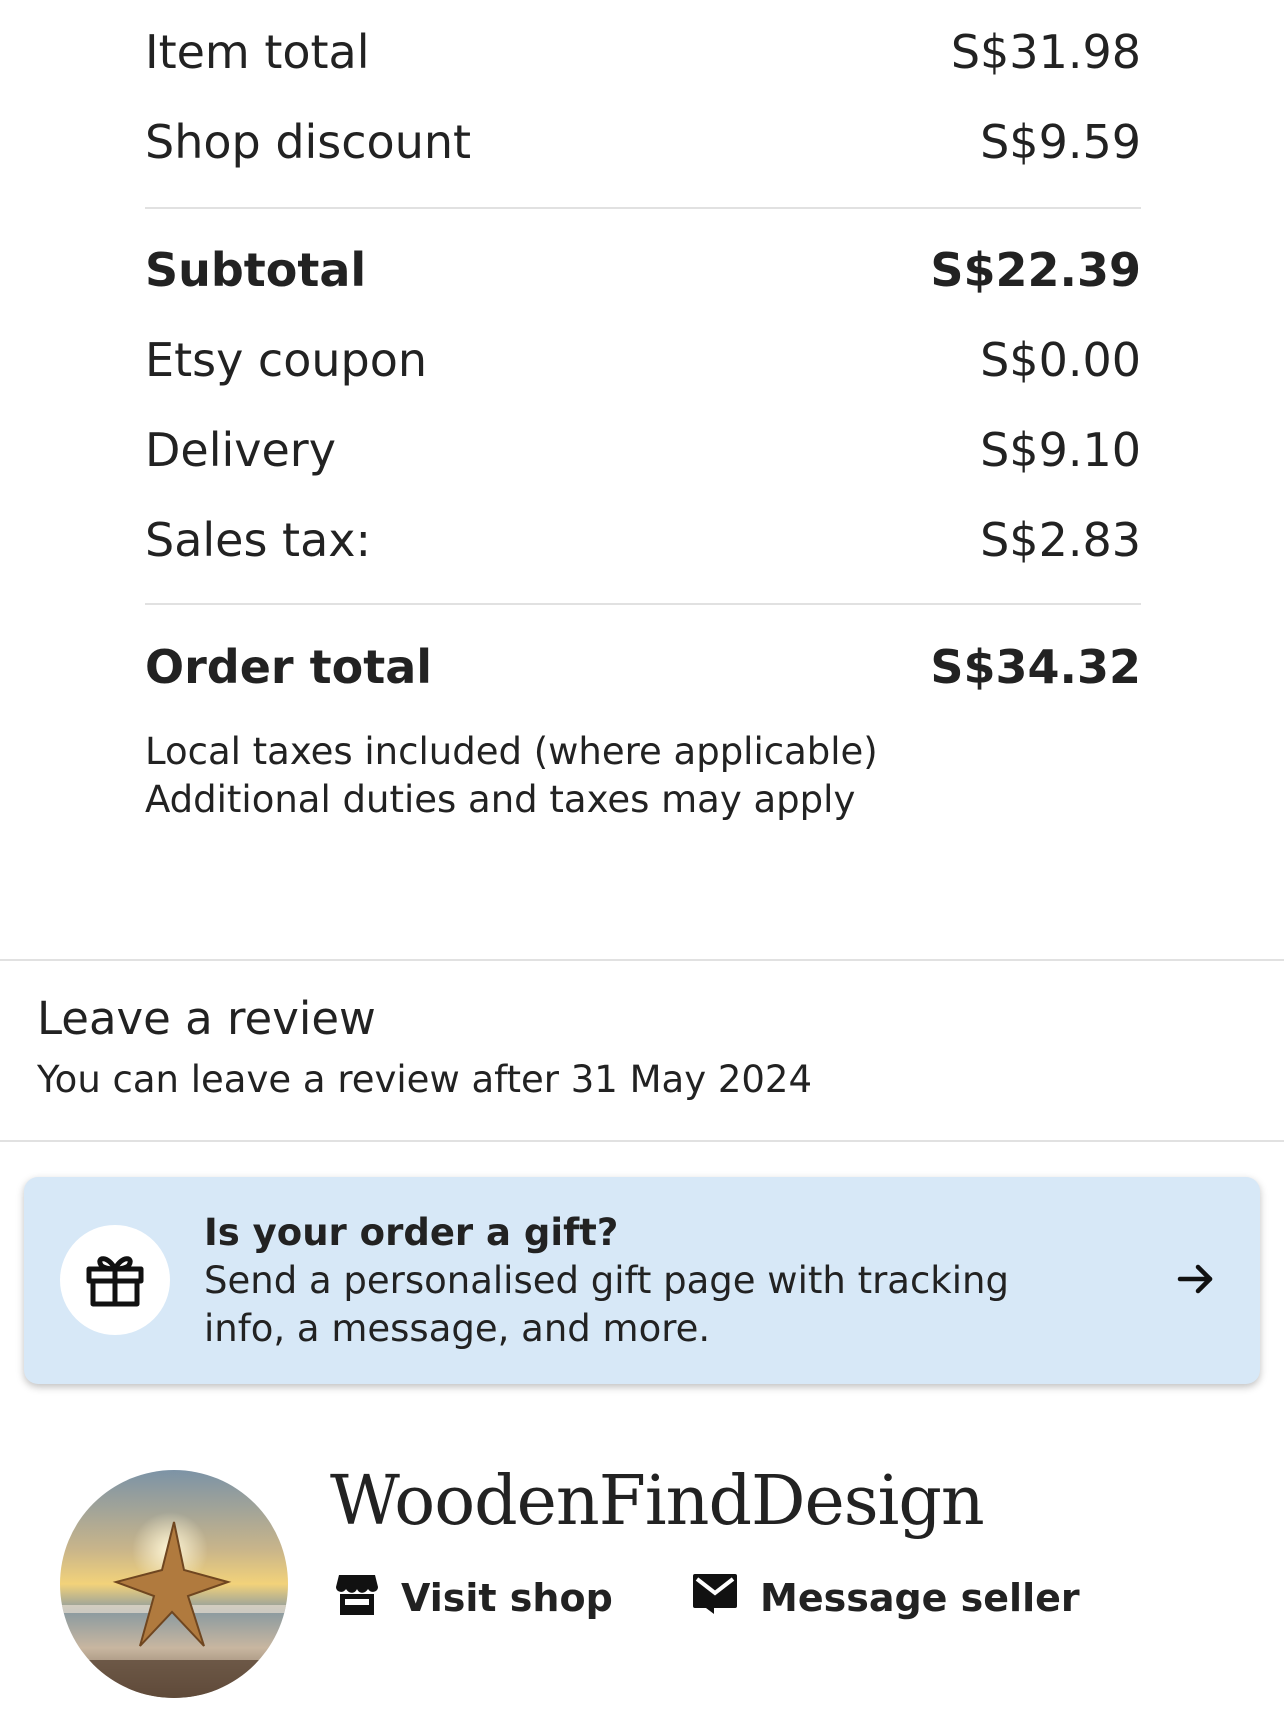 The height and width of the screenshot is (1712, 1284). I want to click on message-seller-button: Message seller, so click(886, 1598).